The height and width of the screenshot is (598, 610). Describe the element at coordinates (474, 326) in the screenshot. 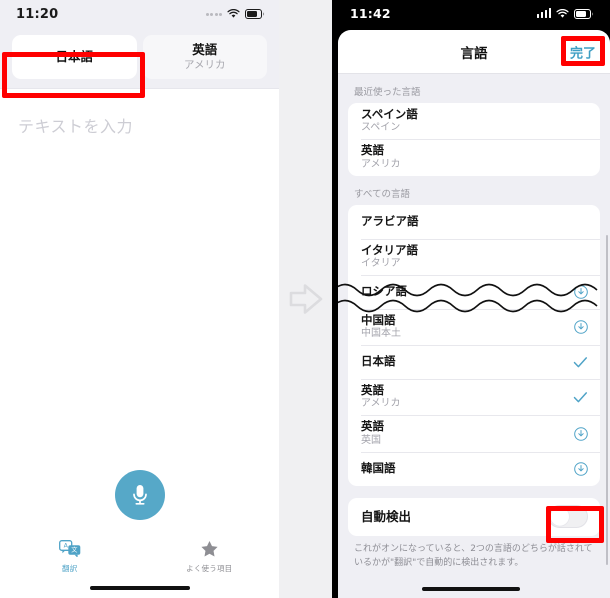

I see `list-item: 中国語 中国本土` at that location.